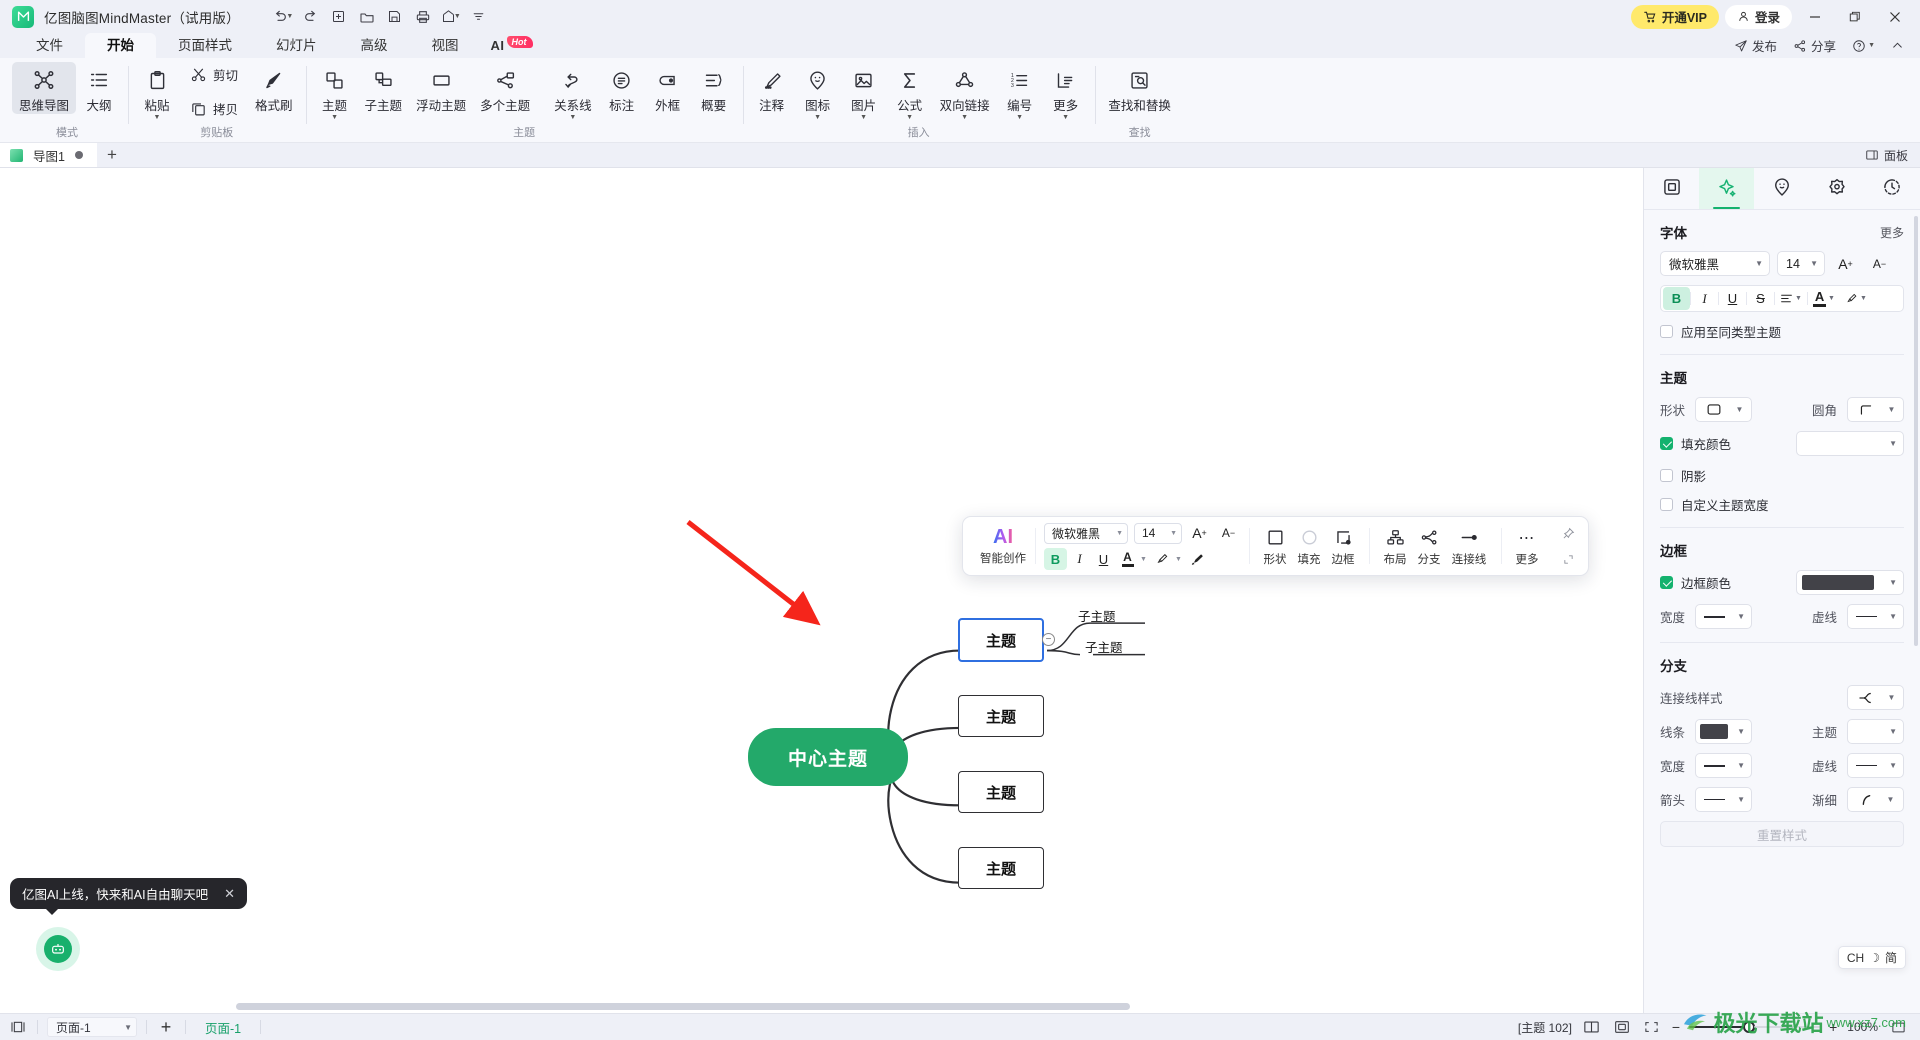 Image resolution: width=1920 pixels, height=1040 pixels. What do you see at coordinates (818, 91) in the screenshot?
I see `ribbon-sticker-button: 图标 ▼` at bounding box center [818, 91].